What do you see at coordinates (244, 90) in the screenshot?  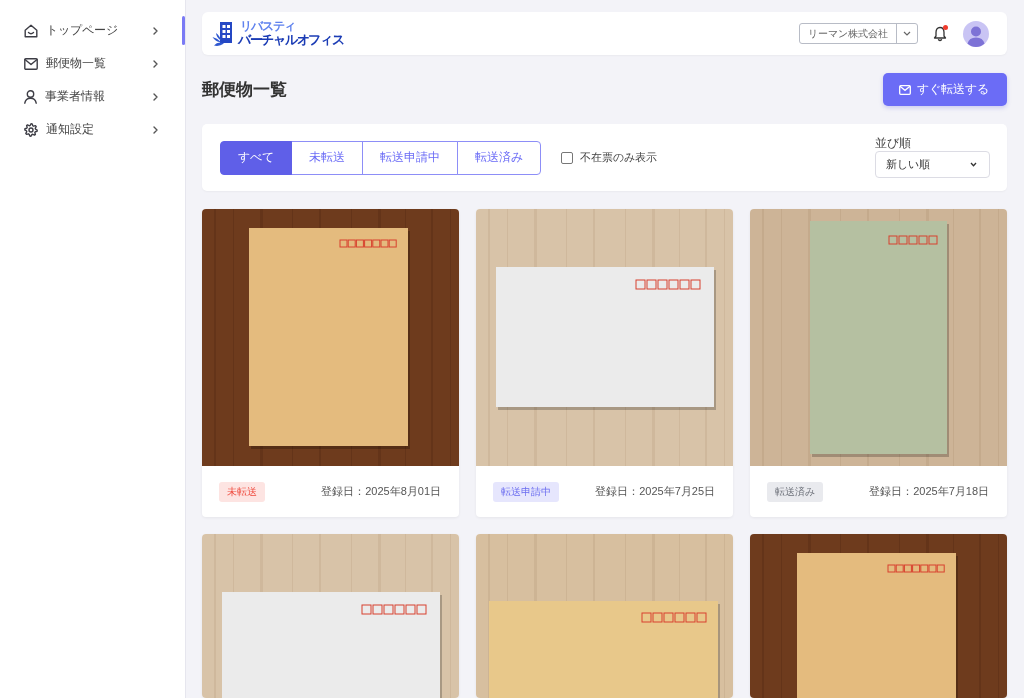 I see `page-title: 郵便物一覧` at bounding box center [244, 90].